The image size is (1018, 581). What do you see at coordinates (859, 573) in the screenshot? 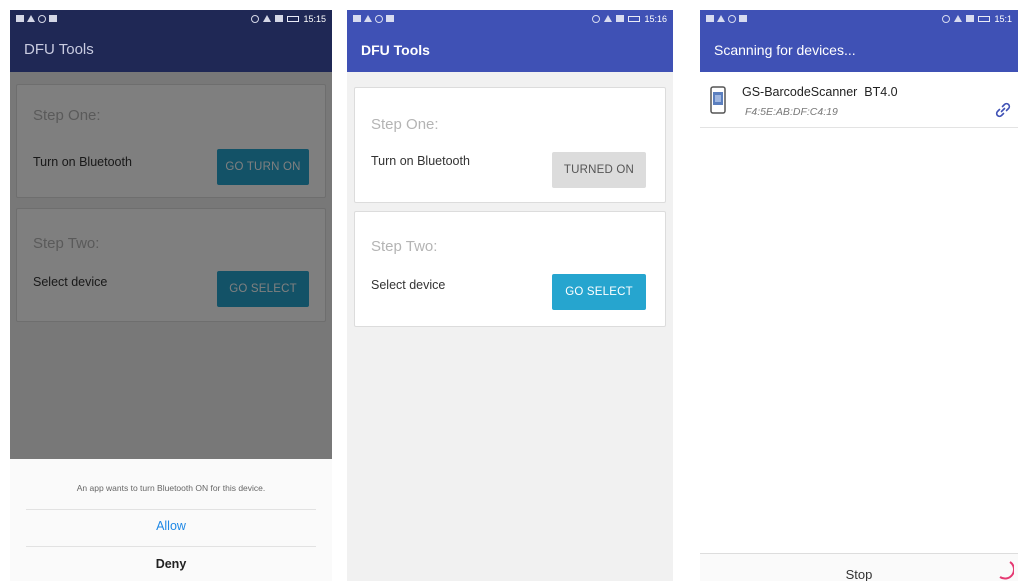
I see `stop-label: Stop` at bounding box center [859, 573].